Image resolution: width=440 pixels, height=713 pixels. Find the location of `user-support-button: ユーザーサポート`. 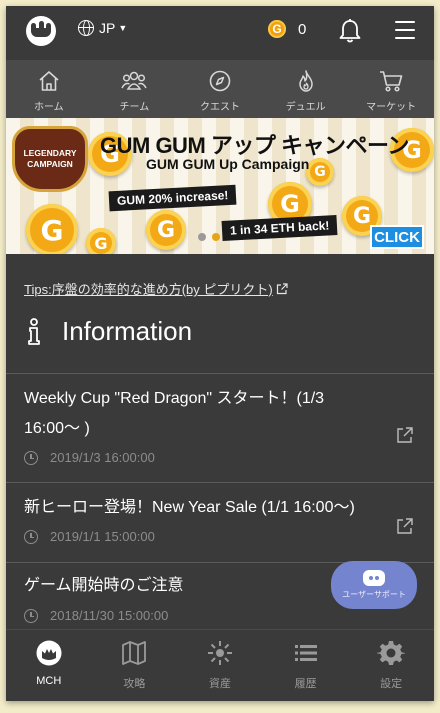

user-support-button: ユーザーサポート is located at coordinates (374, 585).